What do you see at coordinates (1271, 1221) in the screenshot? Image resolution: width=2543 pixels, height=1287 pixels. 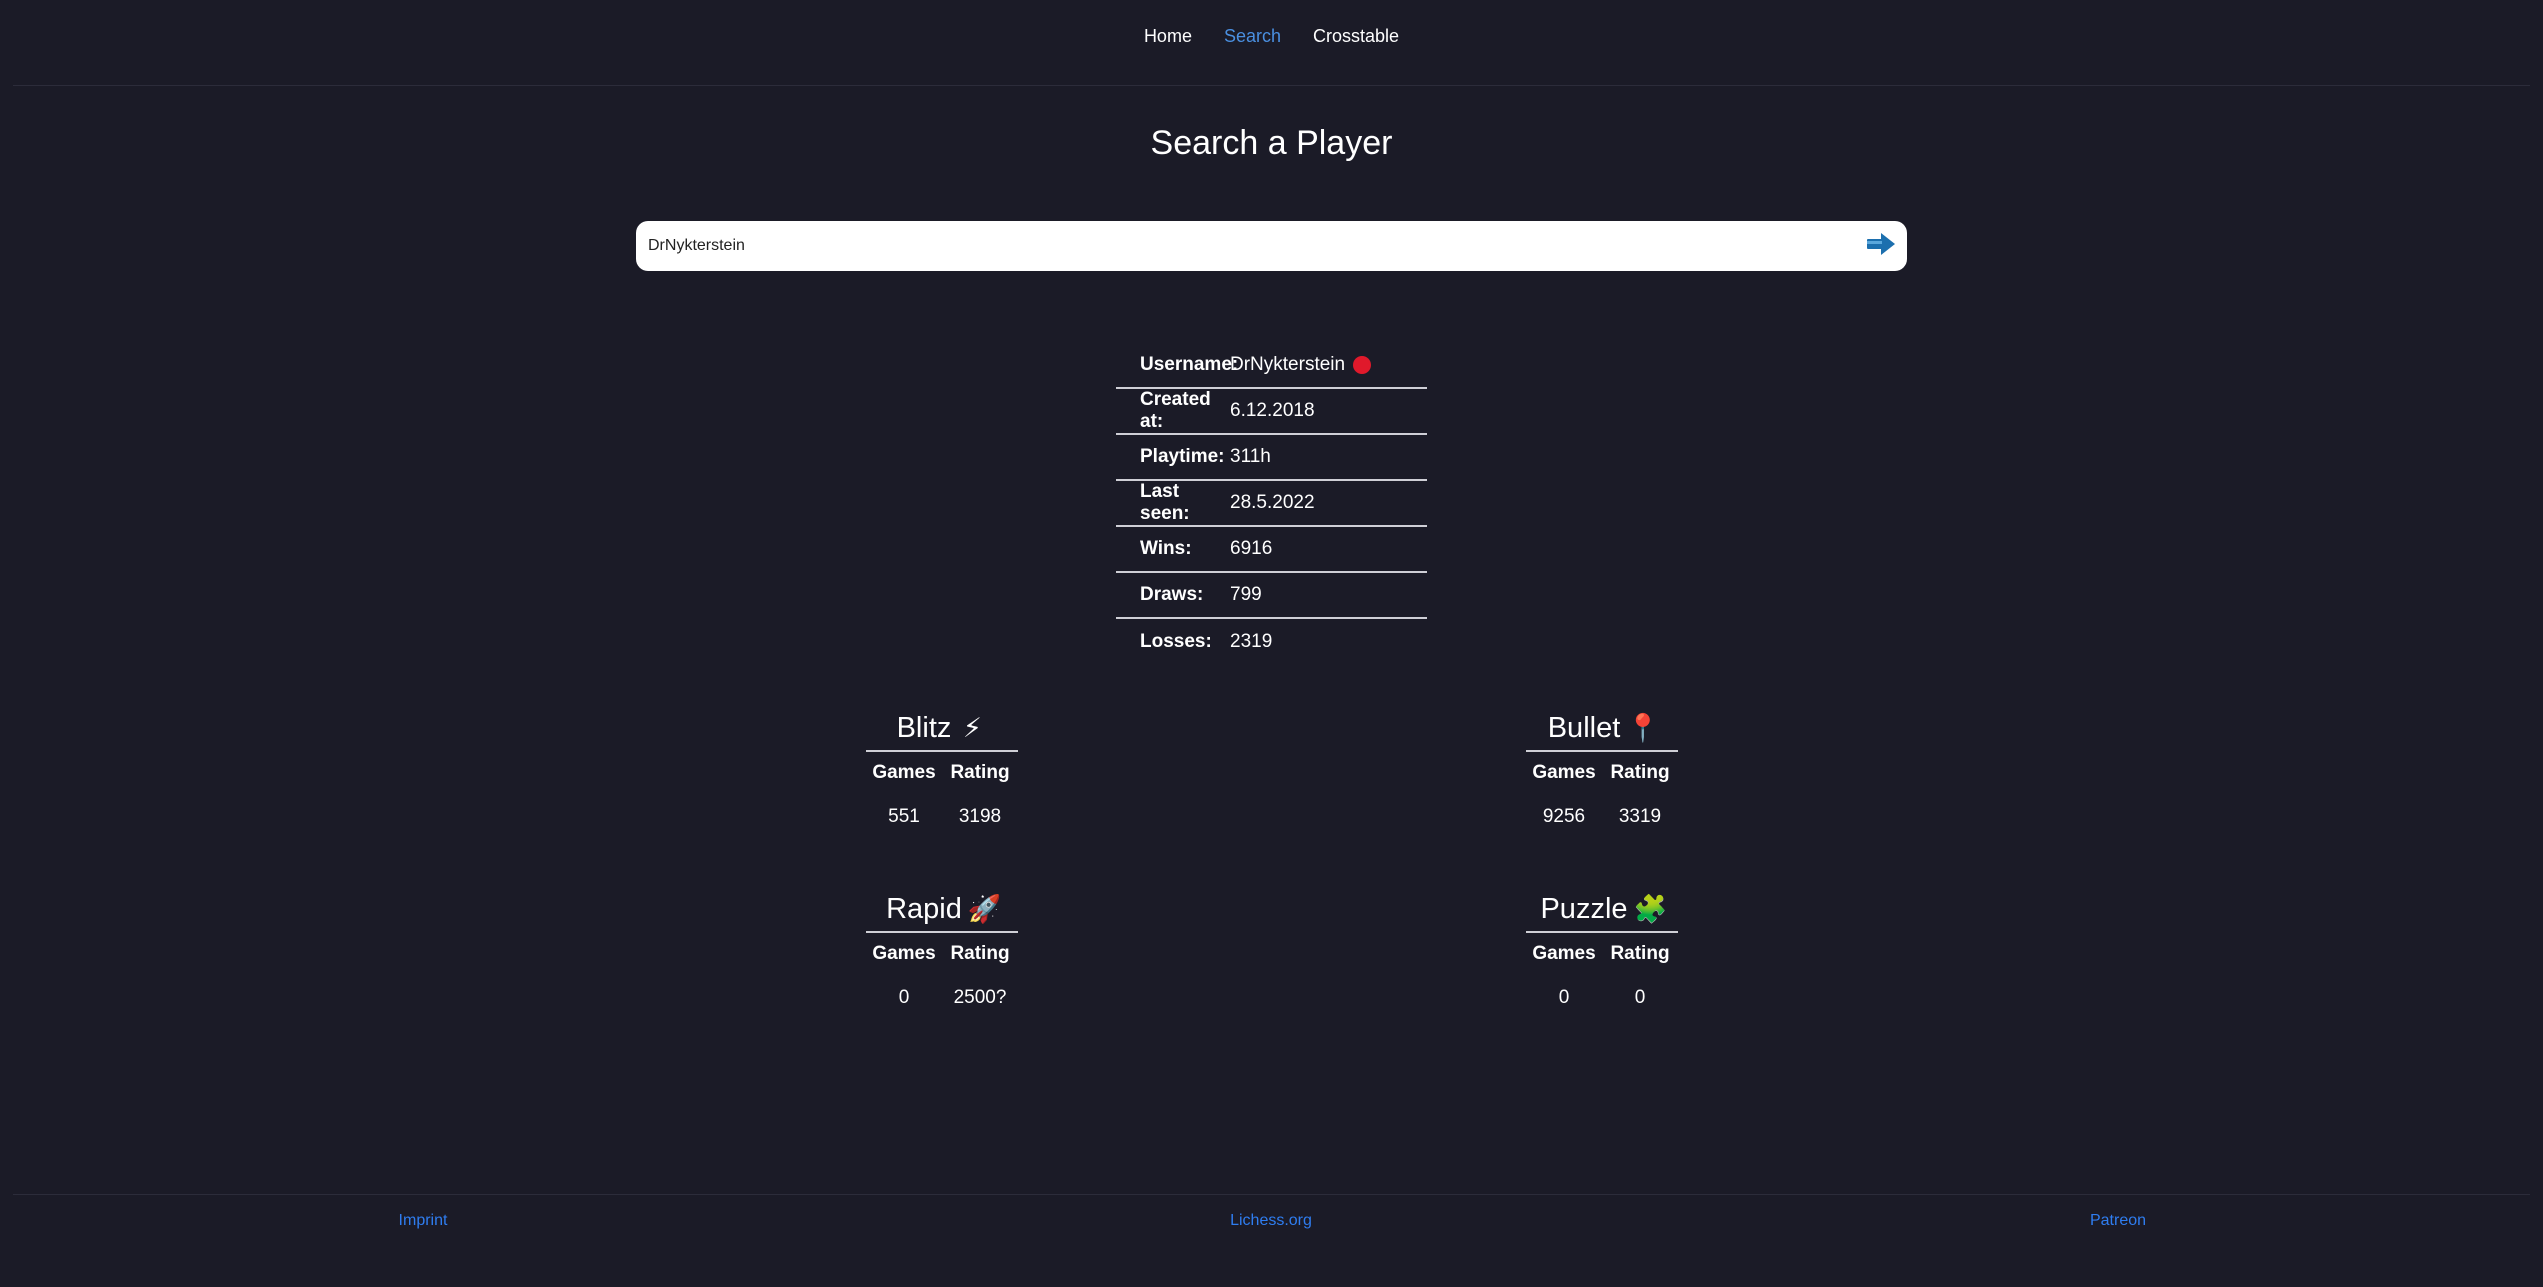 I see `footer-lichess-link: Lichess.org` at bounding box center [1271, 1221].